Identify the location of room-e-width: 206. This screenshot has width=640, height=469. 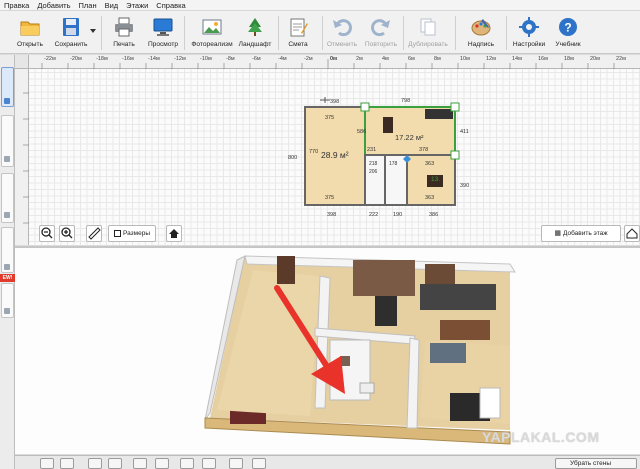
(373, 172).